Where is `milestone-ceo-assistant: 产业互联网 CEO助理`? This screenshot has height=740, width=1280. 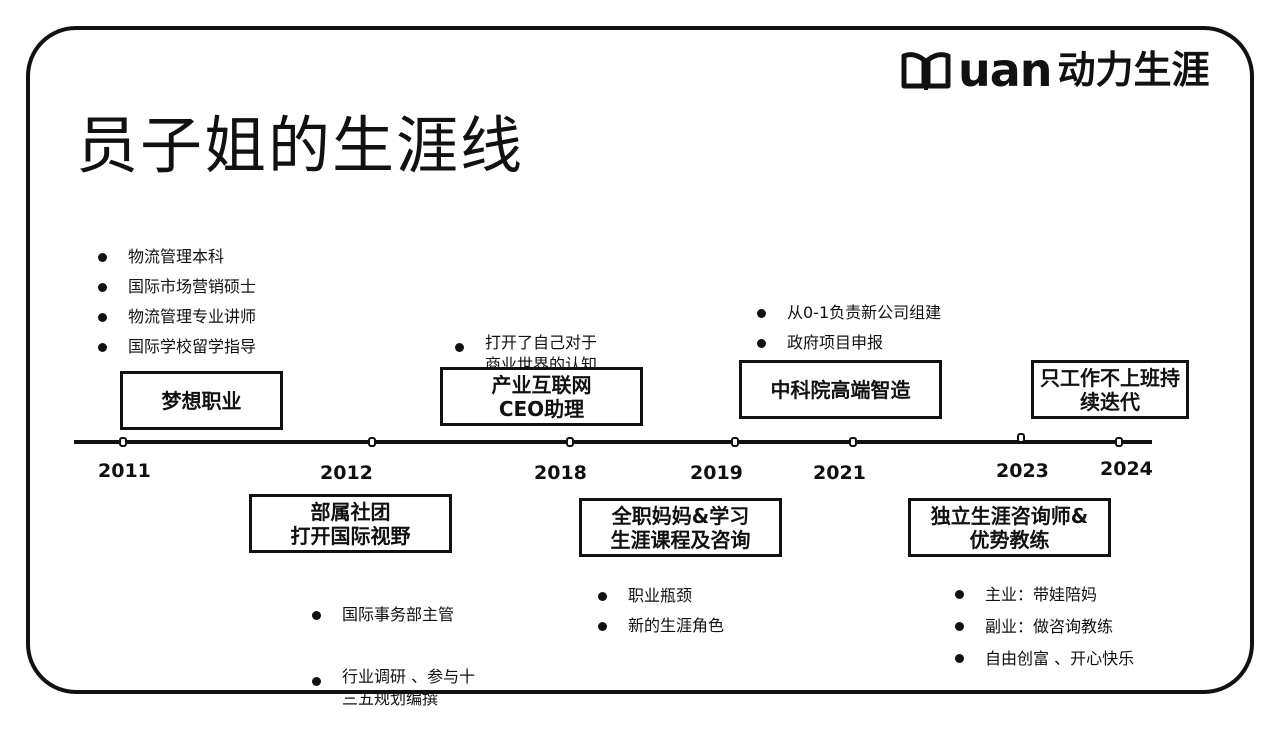 milestone-ceo-assistant: 产业互联网 CEO助理 is located at coordinates (541, 396).